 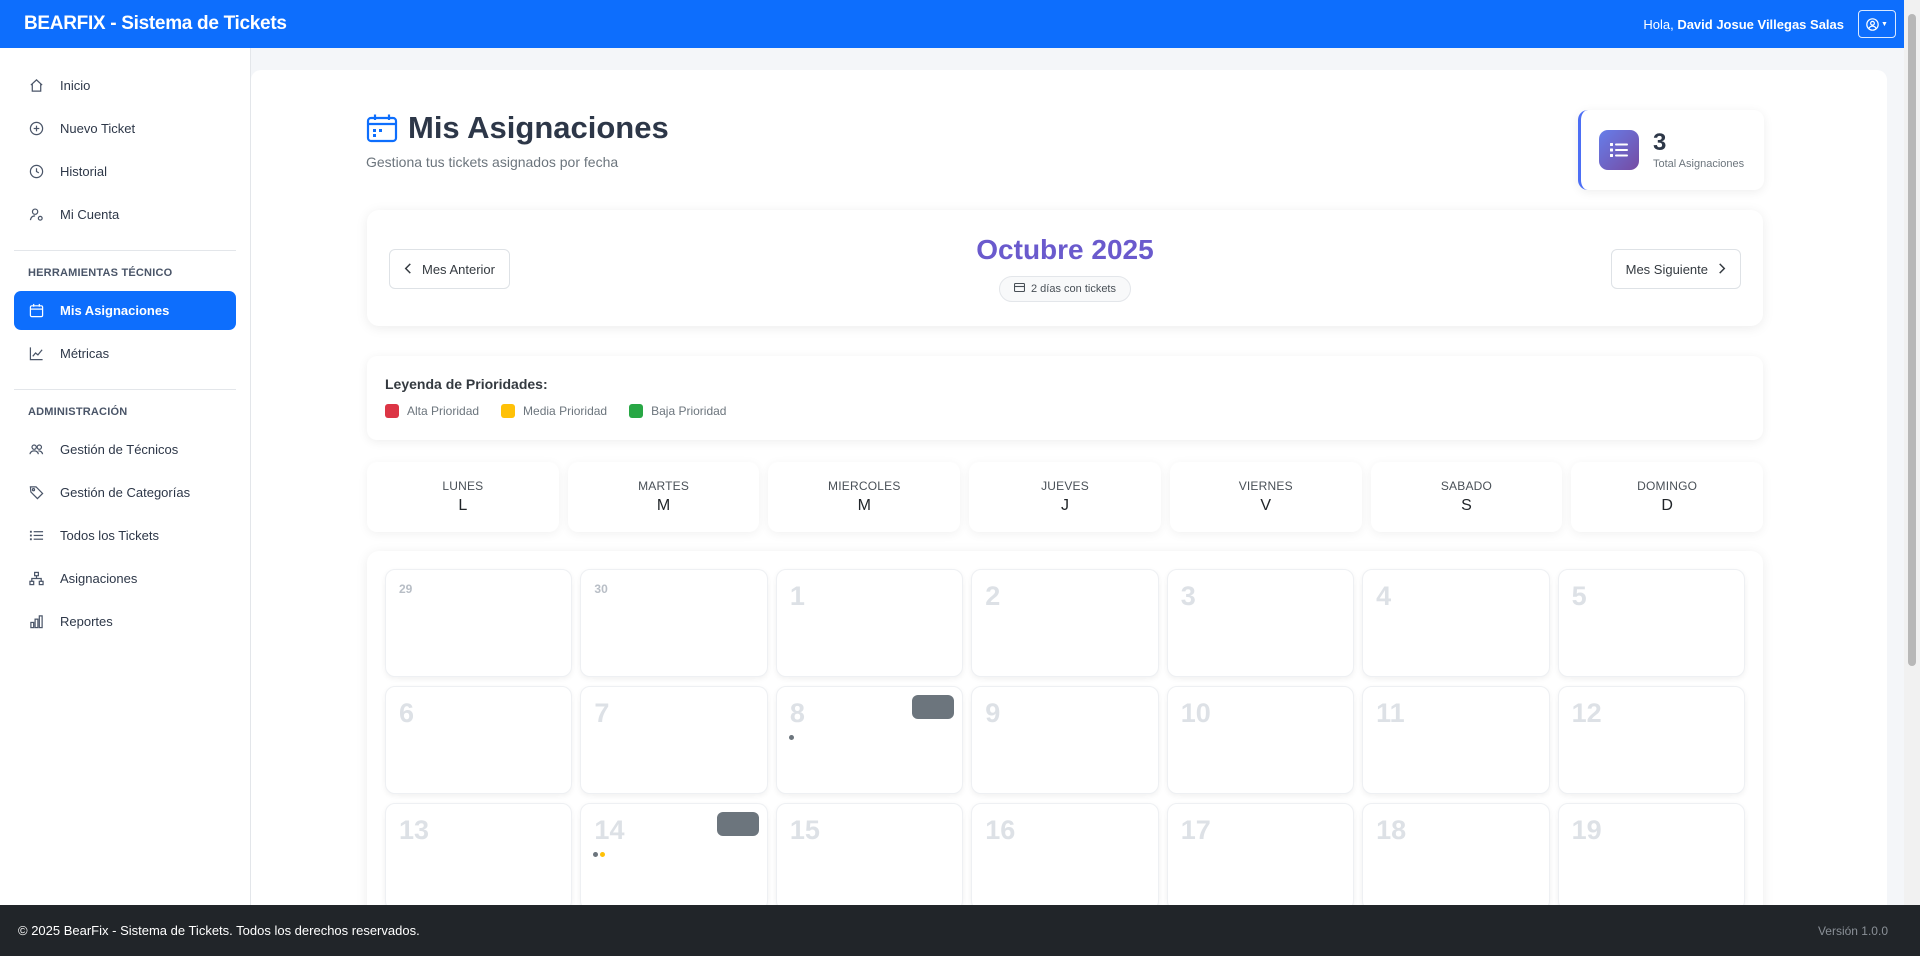 I want to click on sidebar-item-historial: Historial, so click(x=125, y=171).